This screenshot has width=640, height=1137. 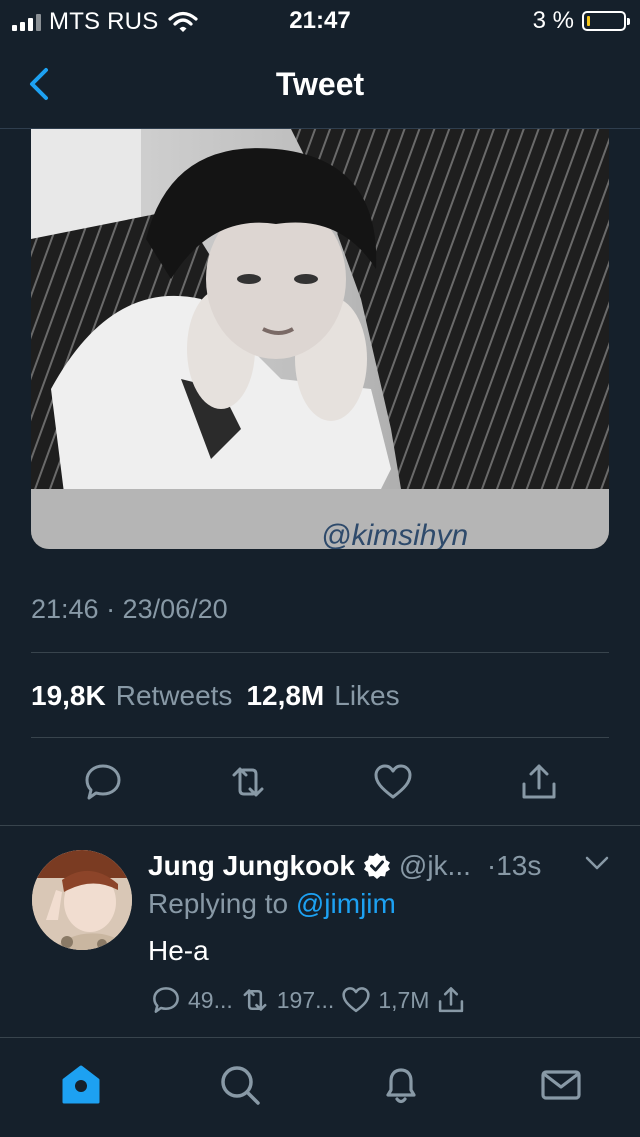 I want to click on nav-header: Tweet, so click(x=320, y=84).